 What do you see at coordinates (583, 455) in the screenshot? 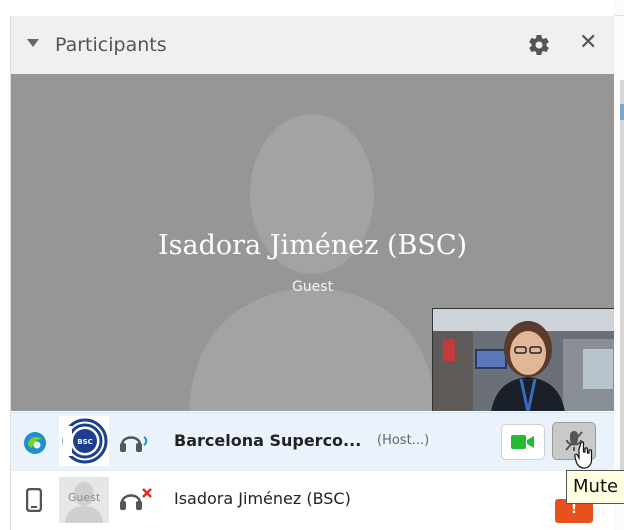
I see `mouse-pointer-icon` at bounding box center [583, 455].